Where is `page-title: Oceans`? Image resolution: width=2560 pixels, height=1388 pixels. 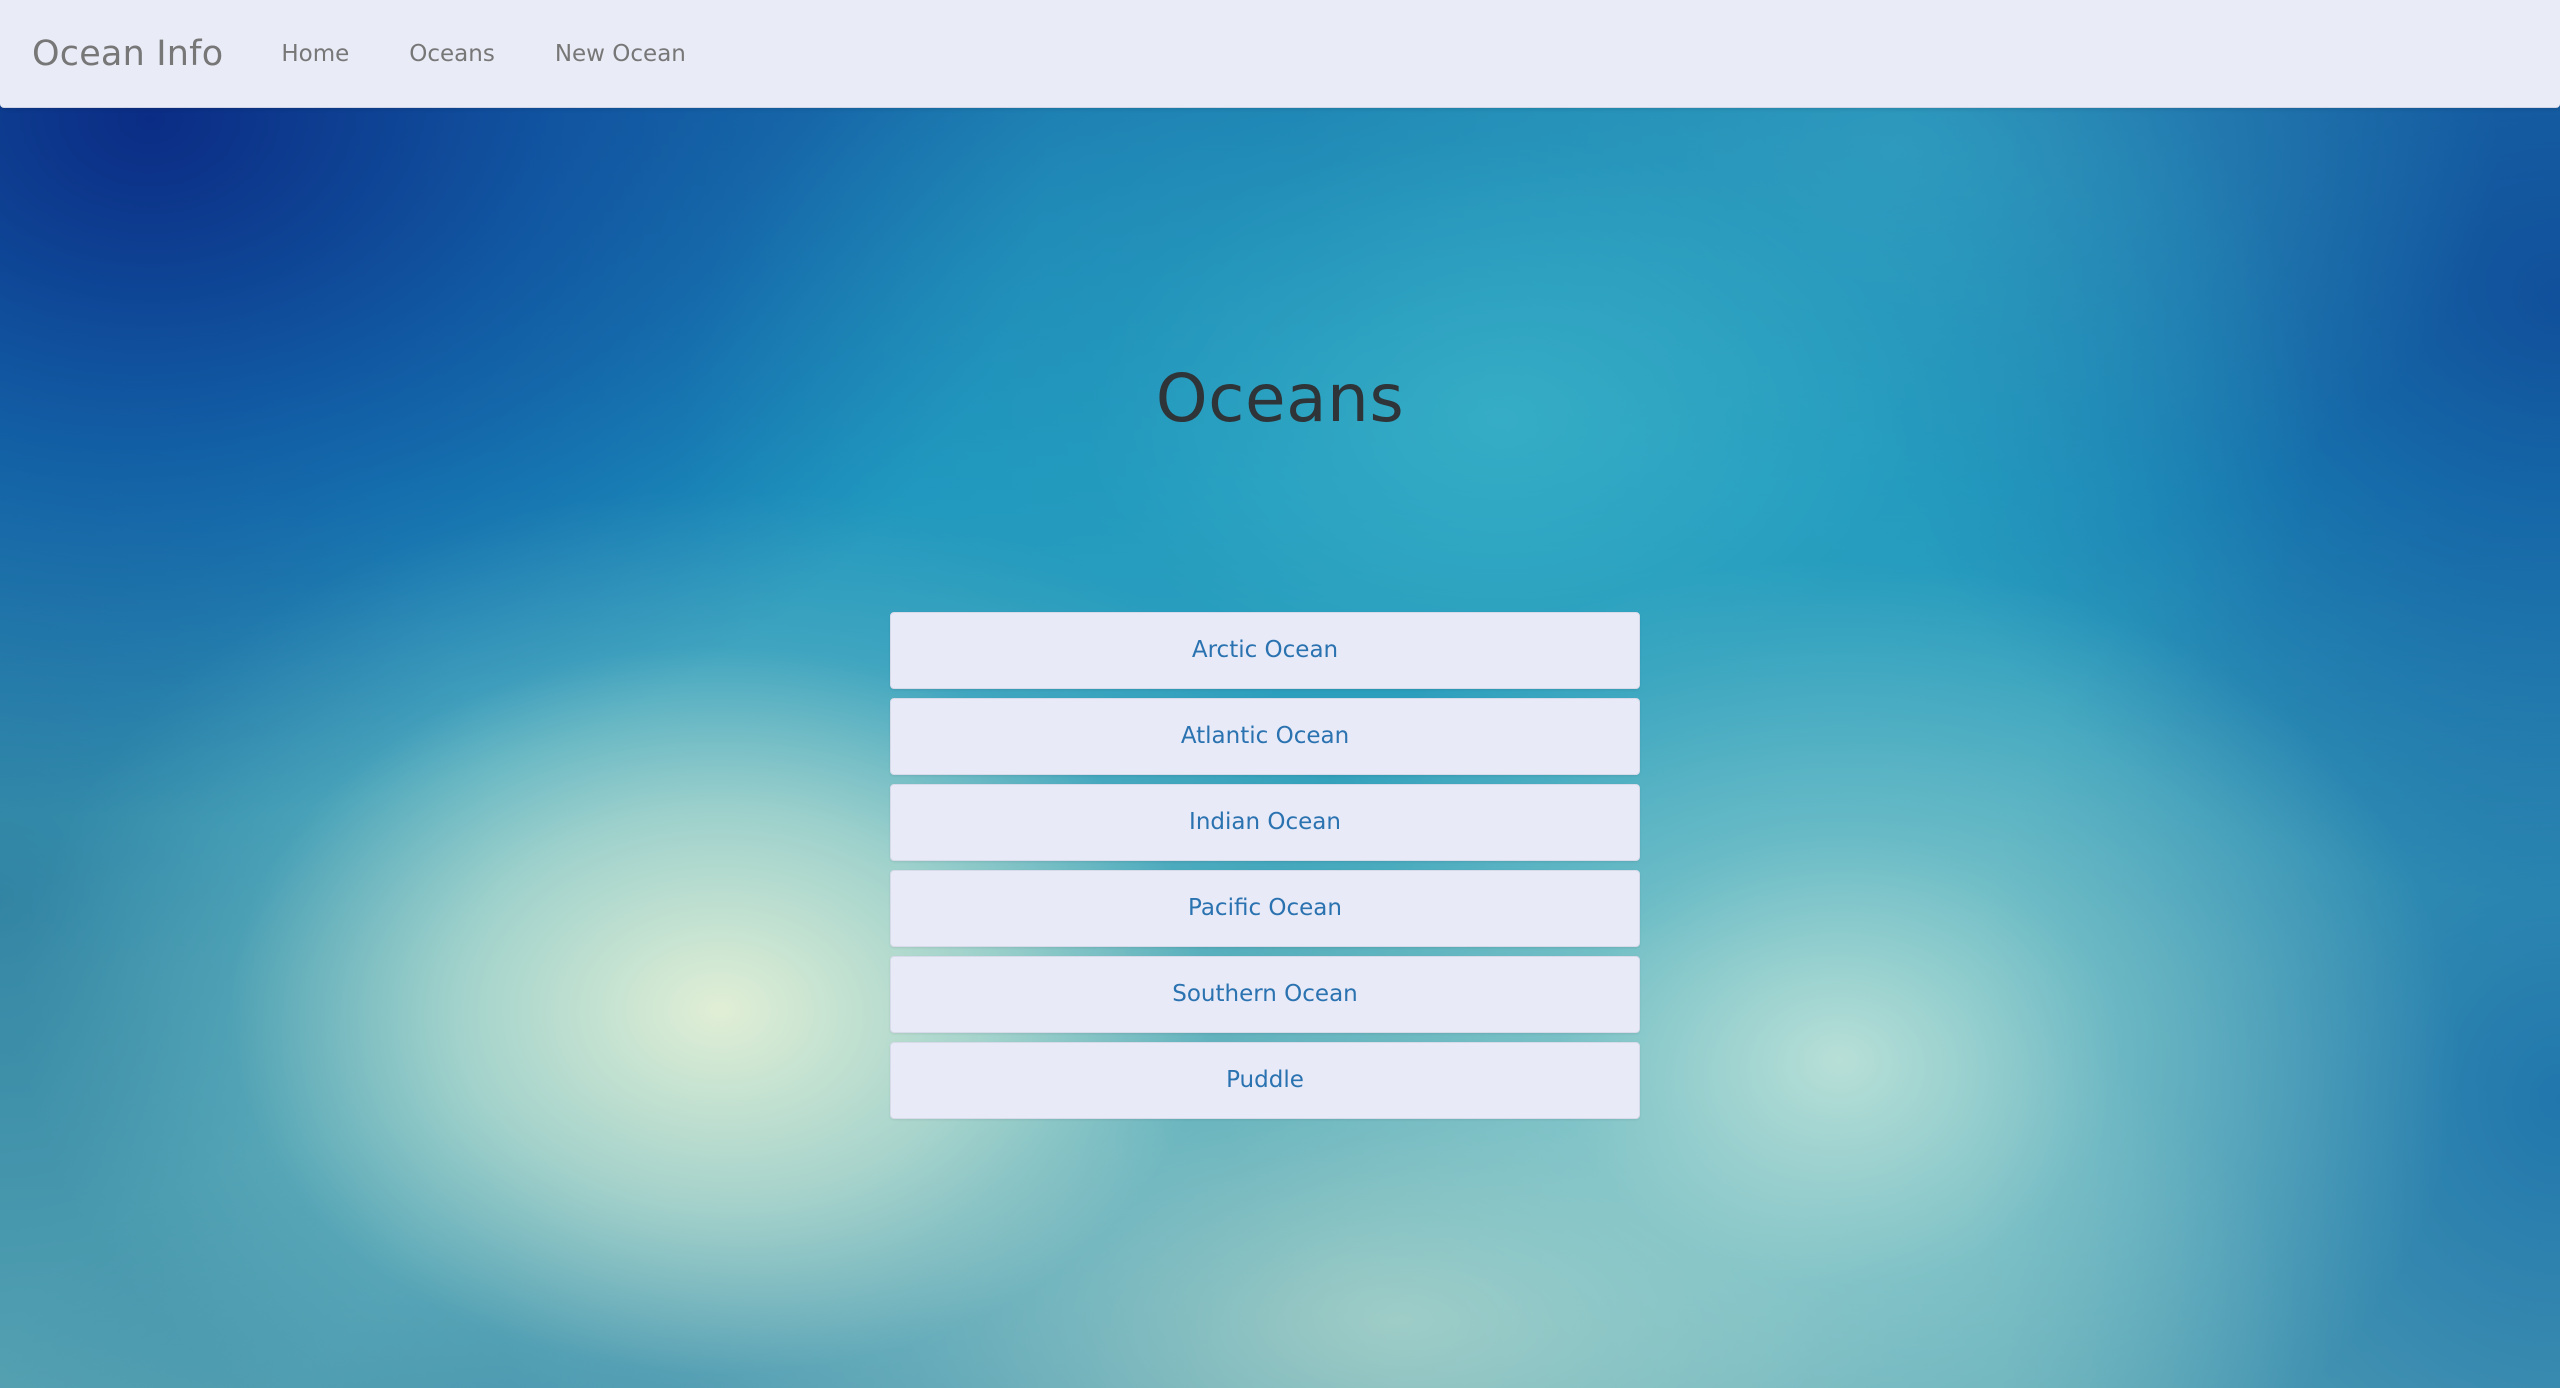
page-title: Oceans is located at coordinates (1280, 398).